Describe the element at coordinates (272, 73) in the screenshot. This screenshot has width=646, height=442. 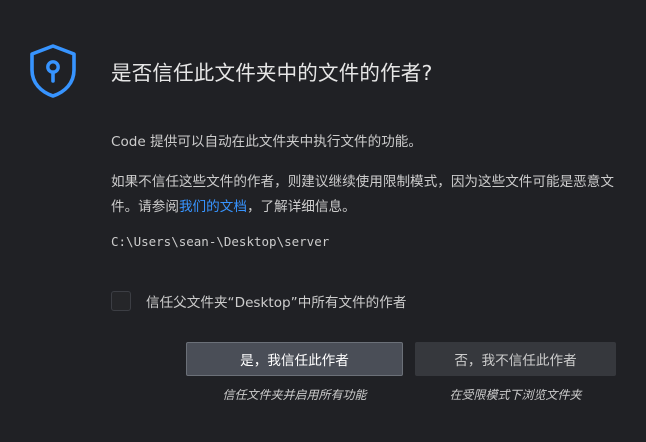
I see `dialog-title: 是否信任此文件夹中的文件的作者?` at that location.